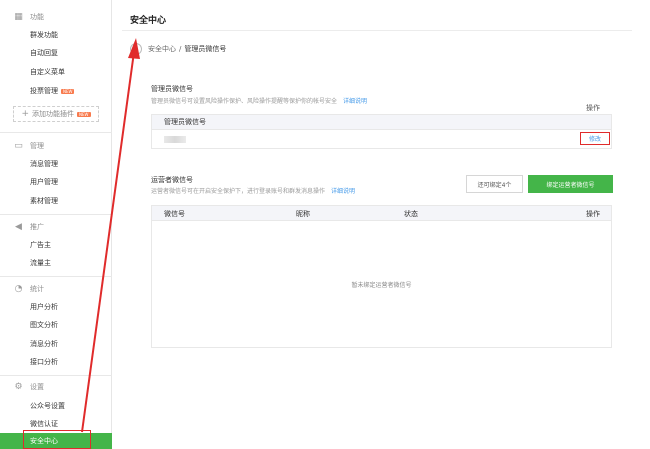 The image size is (650, 449). Describe the element at coordinates (44, 307) in the screenshot. I see `sidebar-item-user-analysis: 用户分析` at that location.